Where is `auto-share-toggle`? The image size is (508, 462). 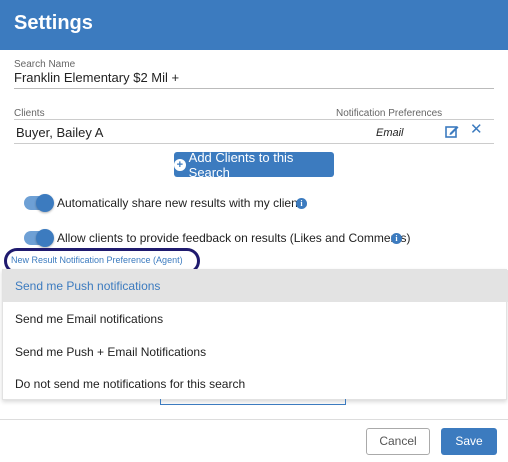
auto-share-toggle is located at coordinates (39, 203).